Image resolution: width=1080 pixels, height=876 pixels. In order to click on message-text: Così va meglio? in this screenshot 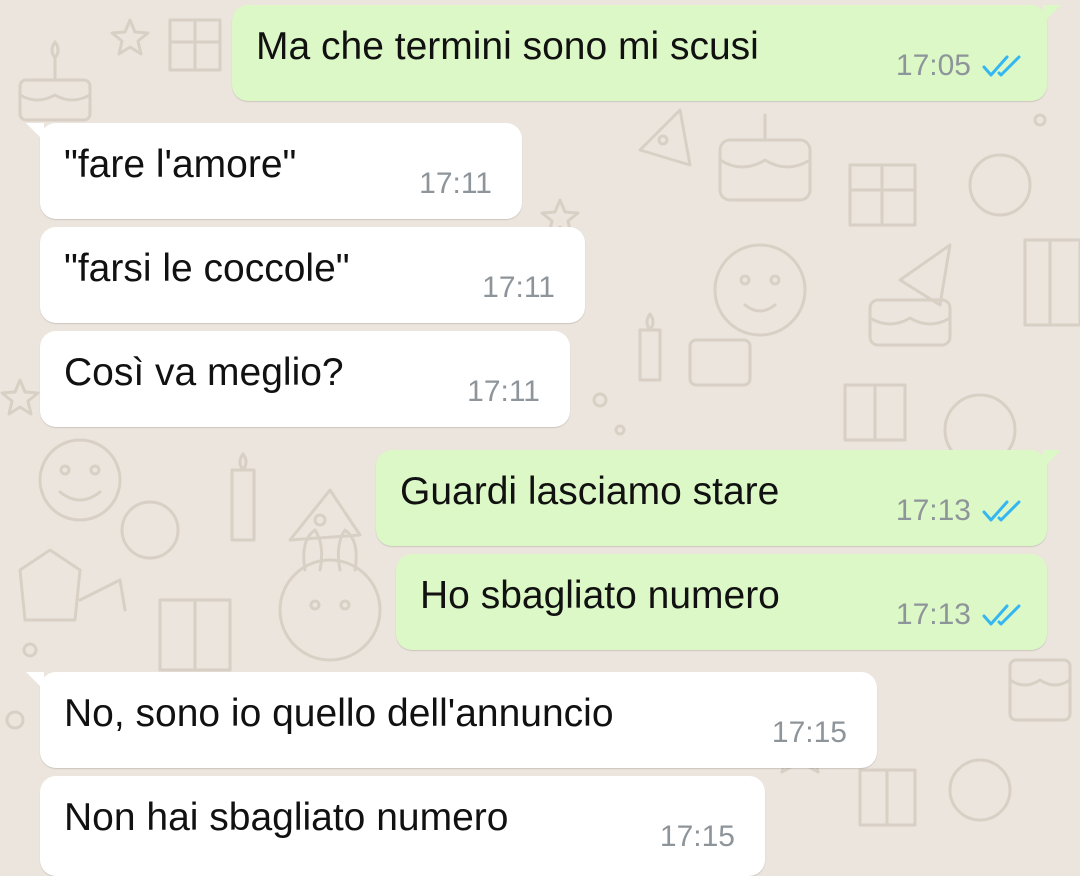, I will do `click(204, 372)`.